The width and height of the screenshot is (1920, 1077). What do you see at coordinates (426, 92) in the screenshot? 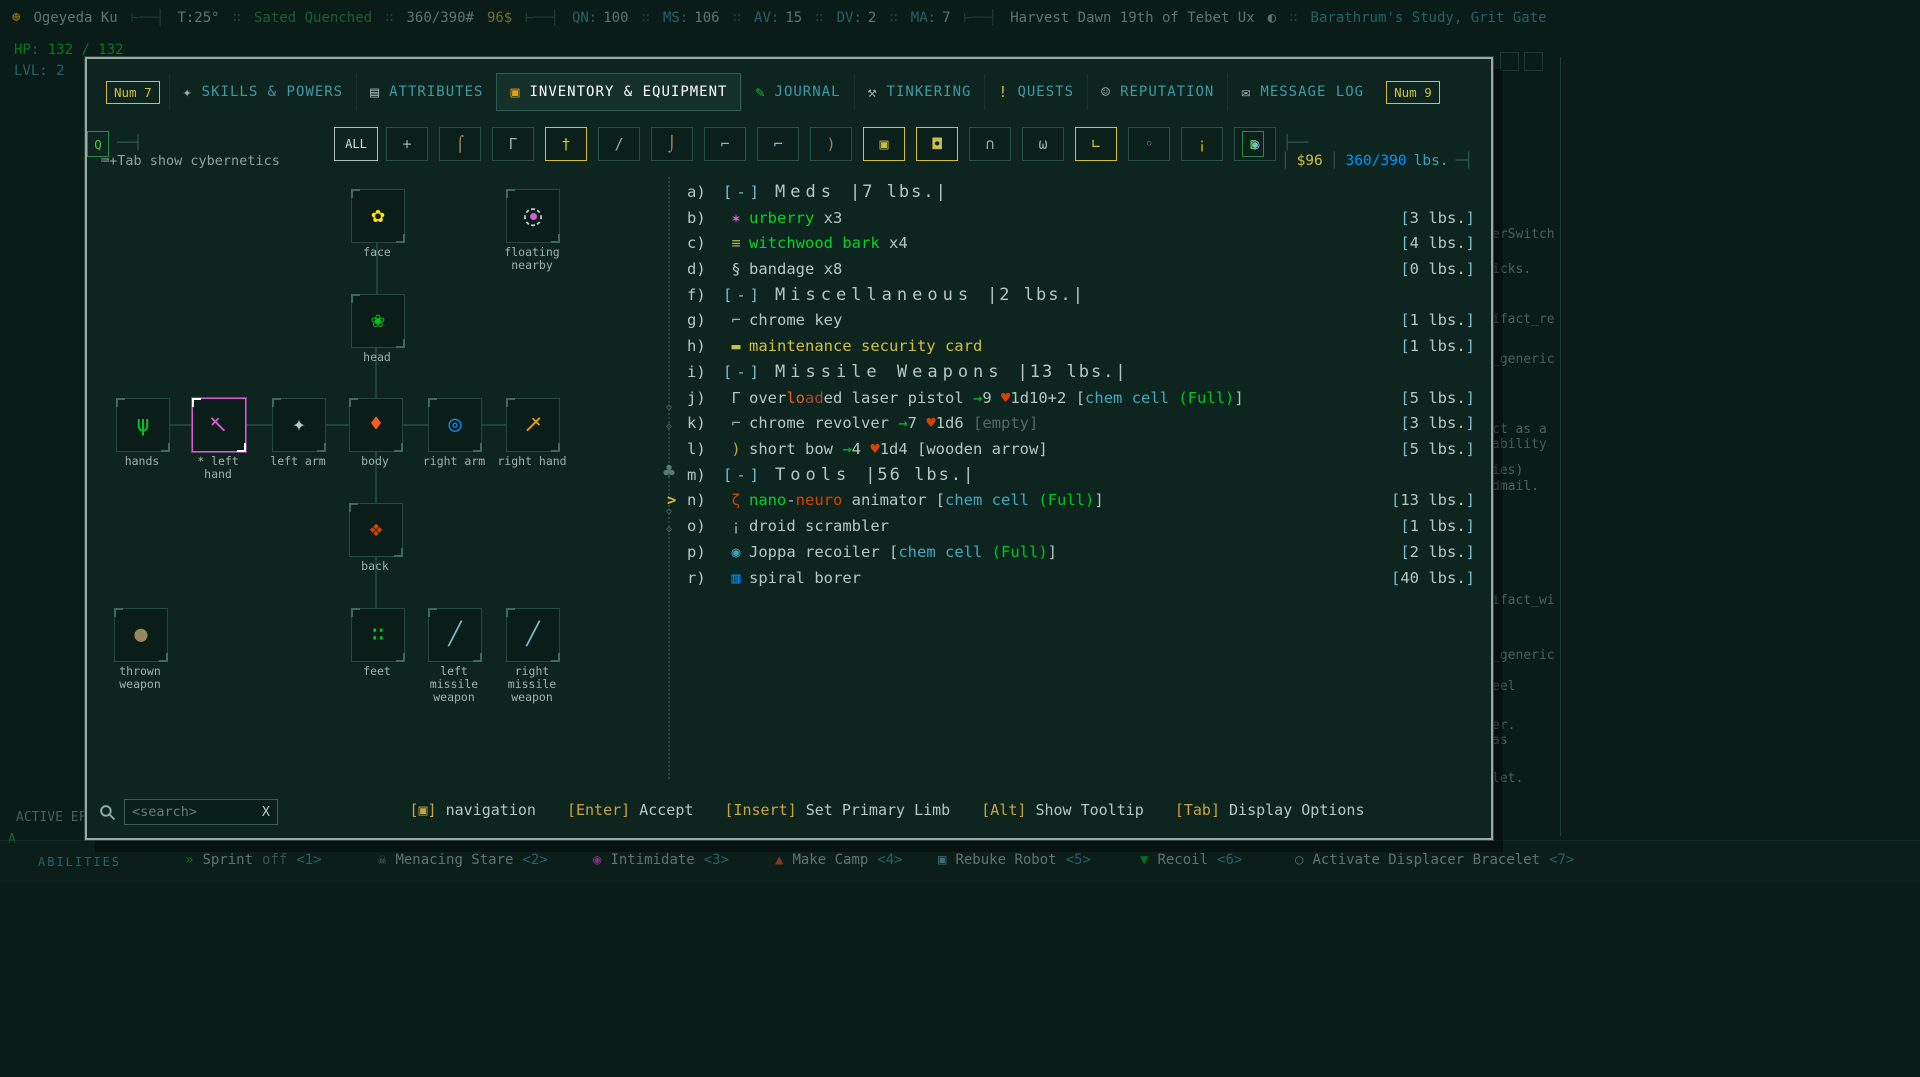
I see `tab-attributes: ▤ ATTRIBUTES` at bounding box center [426, 92].